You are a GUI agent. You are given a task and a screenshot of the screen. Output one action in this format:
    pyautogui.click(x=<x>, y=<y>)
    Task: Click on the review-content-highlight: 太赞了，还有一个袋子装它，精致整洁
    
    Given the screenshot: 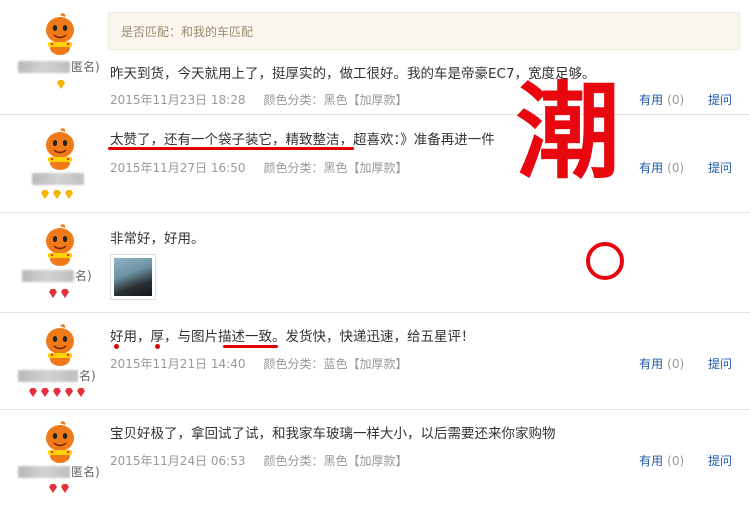 What is the action you would take?
    pyautogui.click(x=225, y=140)
    